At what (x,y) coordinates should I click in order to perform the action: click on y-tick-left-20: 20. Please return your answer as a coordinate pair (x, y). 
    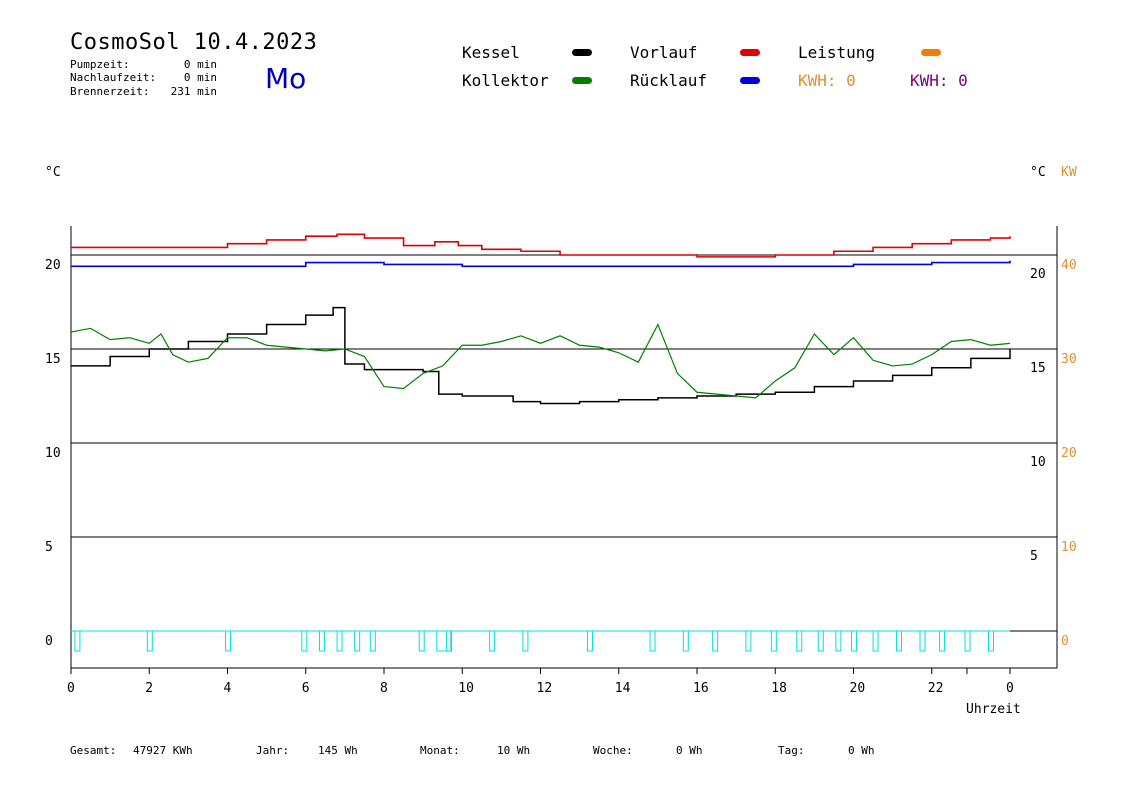
    Looking at the image, I should click on (53, 265).